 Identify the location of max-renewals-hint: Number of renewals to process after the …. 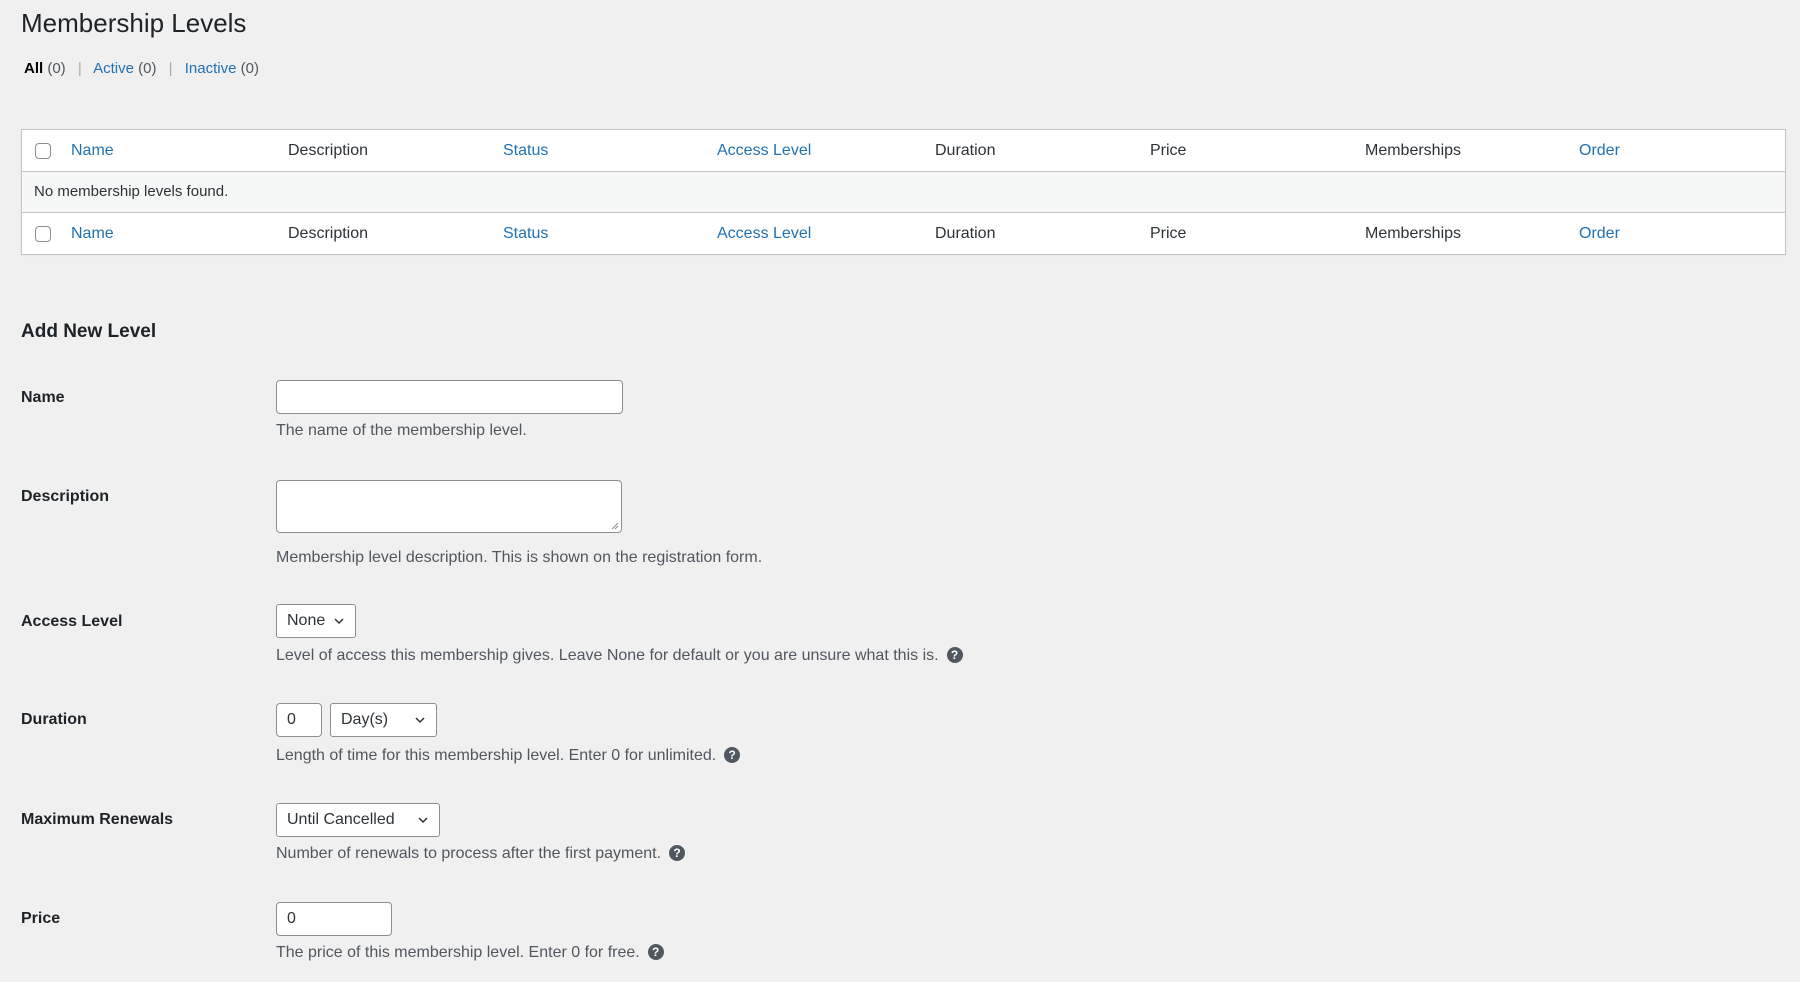
(481, 854).